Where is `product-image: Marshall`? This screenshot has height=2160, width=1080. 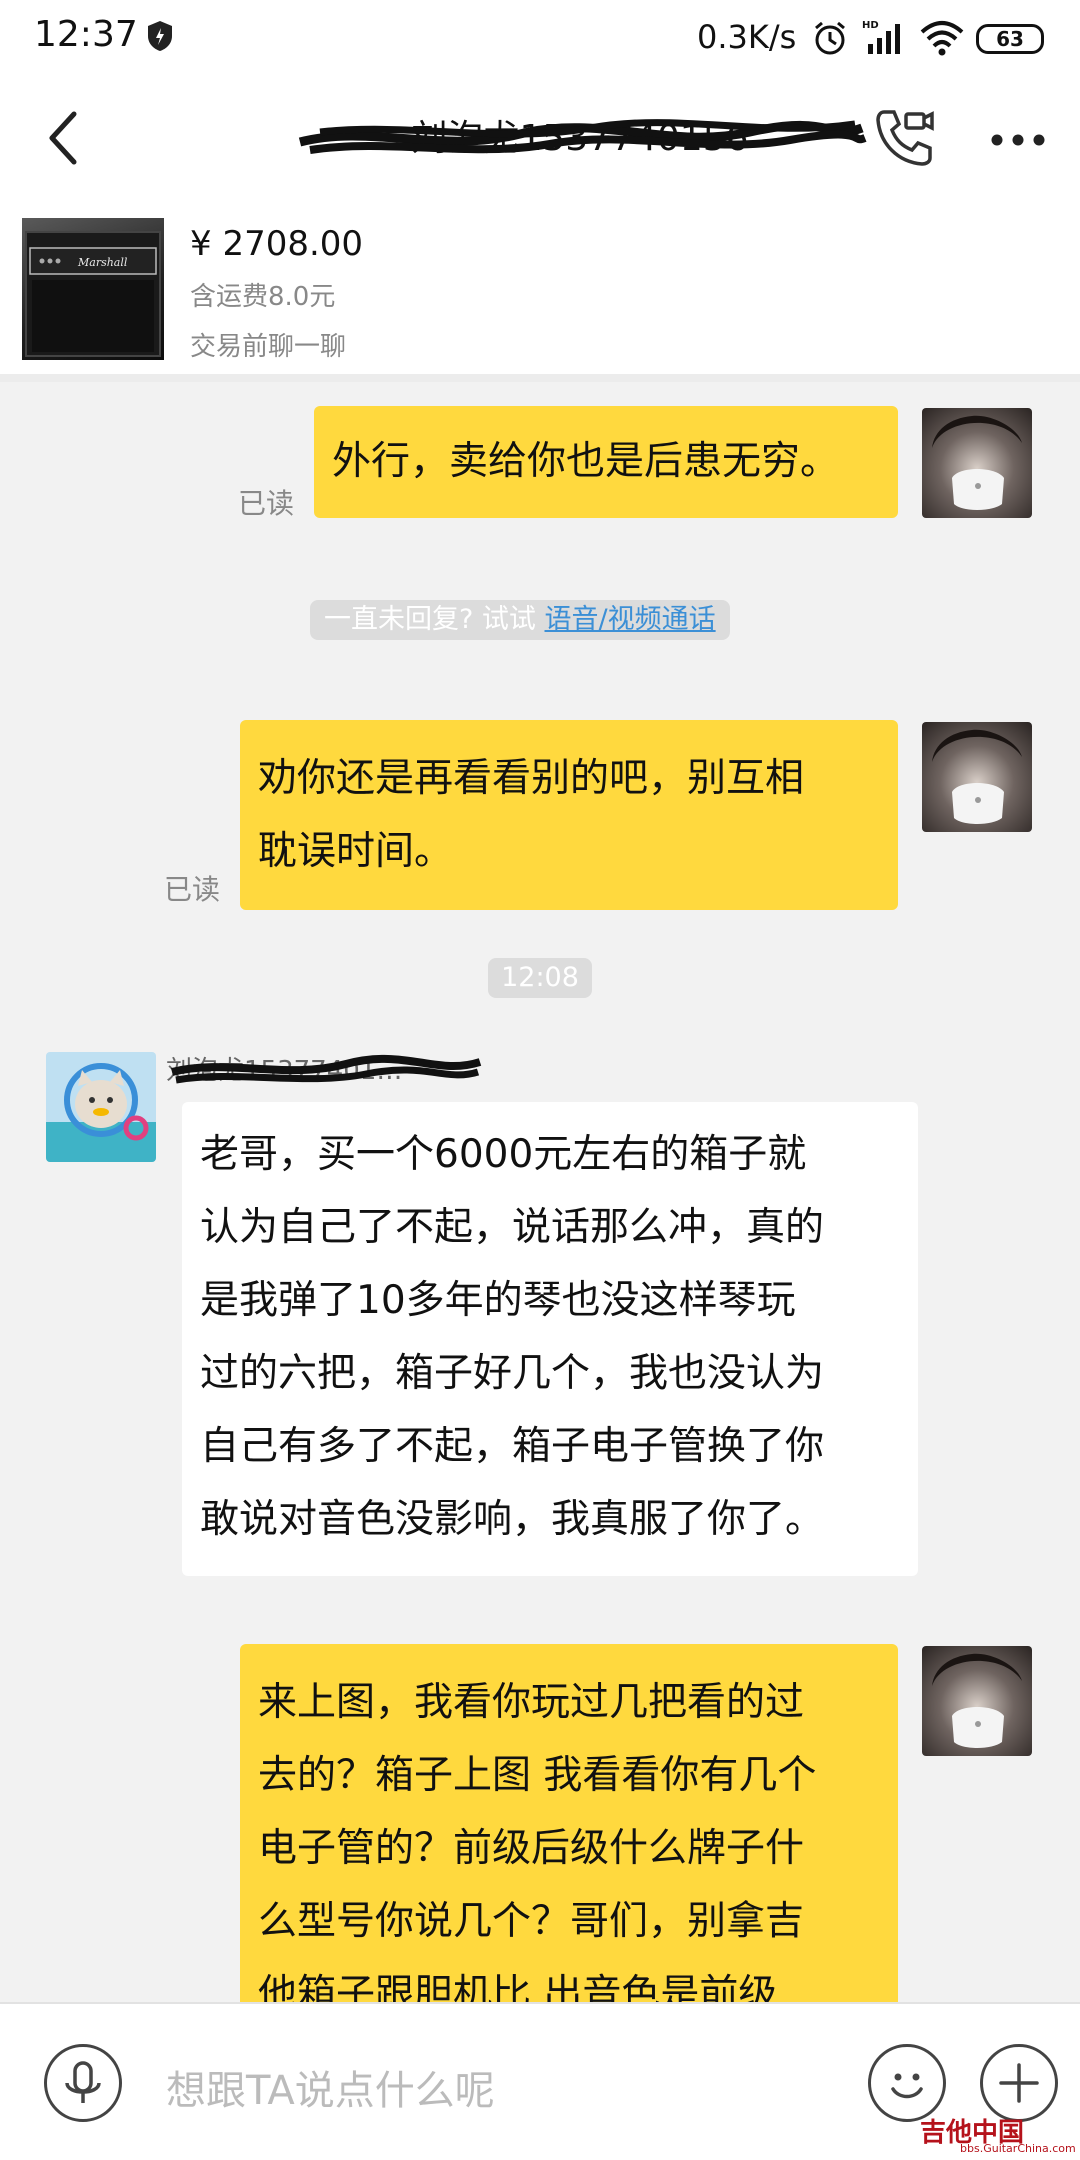
product-image: Marshall is located at coordinates (93, 289).